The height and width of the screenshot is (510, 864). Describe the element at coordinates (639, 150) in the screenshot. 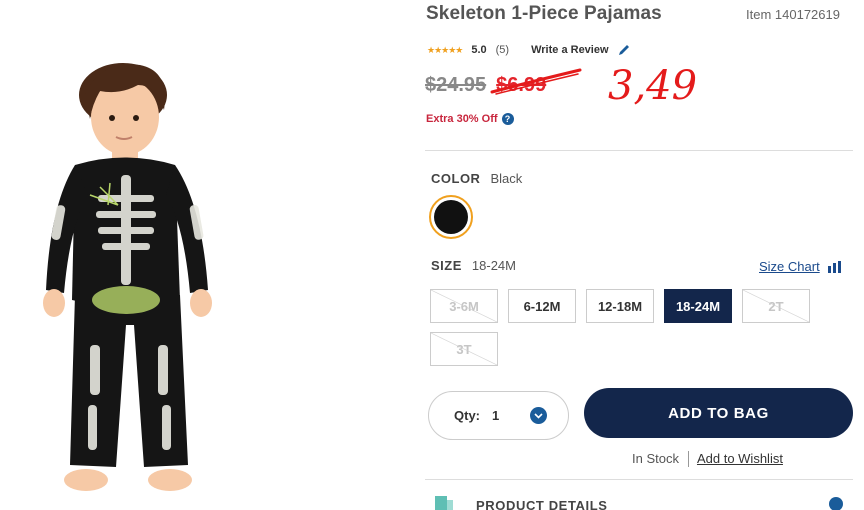

I see `divider` at that location.